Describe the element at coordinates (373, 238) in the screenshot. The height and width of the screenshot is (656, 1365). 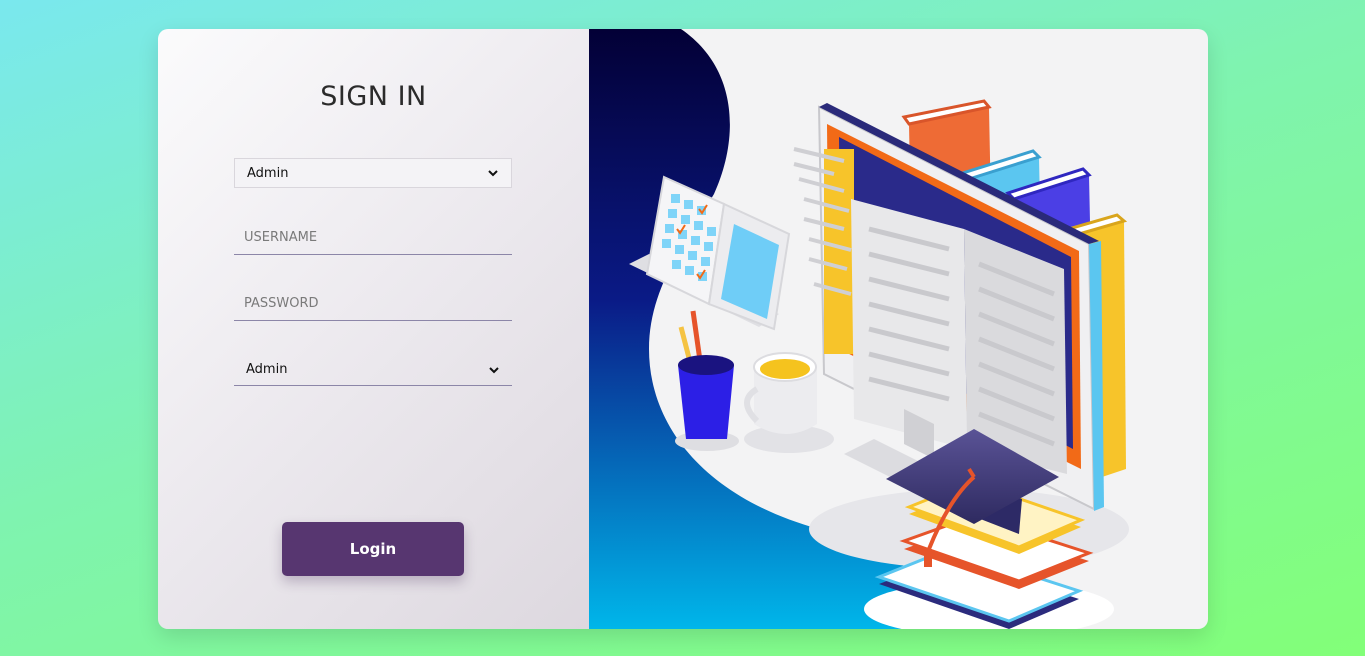
I see `username-input` at that location.